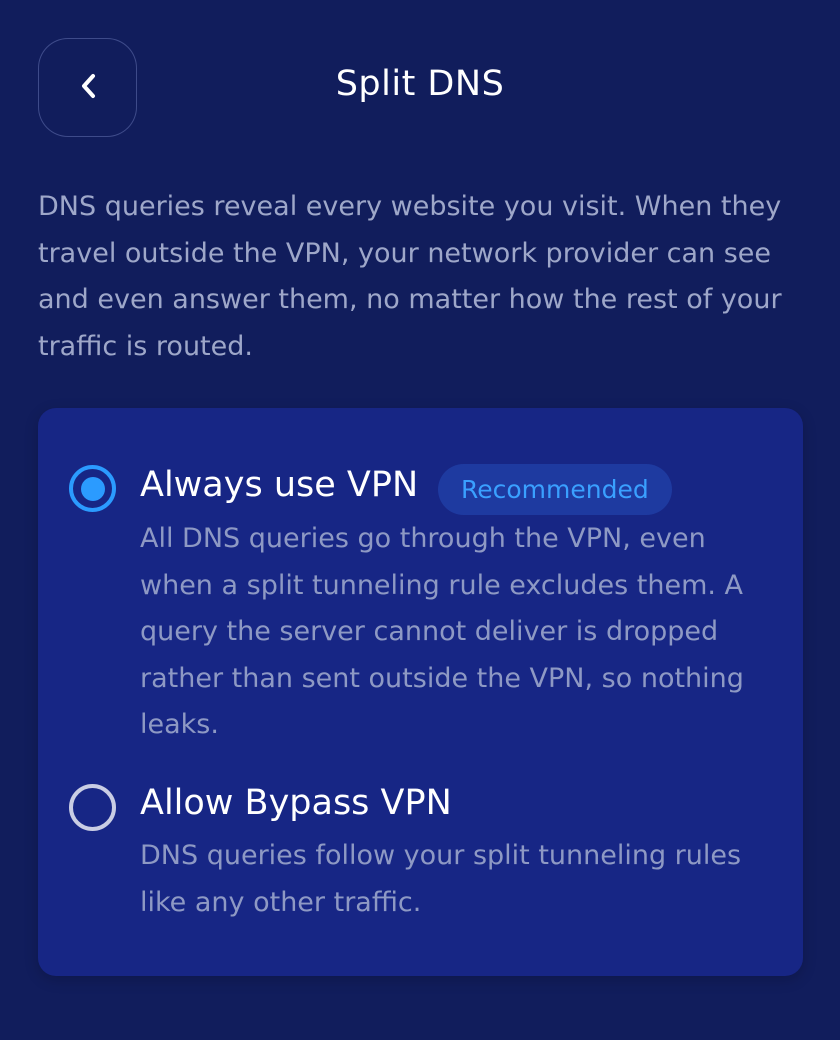  What do you see at coordinates (555, 489) in the screenshot?
I see `recommended-badge: Recommended` at bounding box center [555, 489].